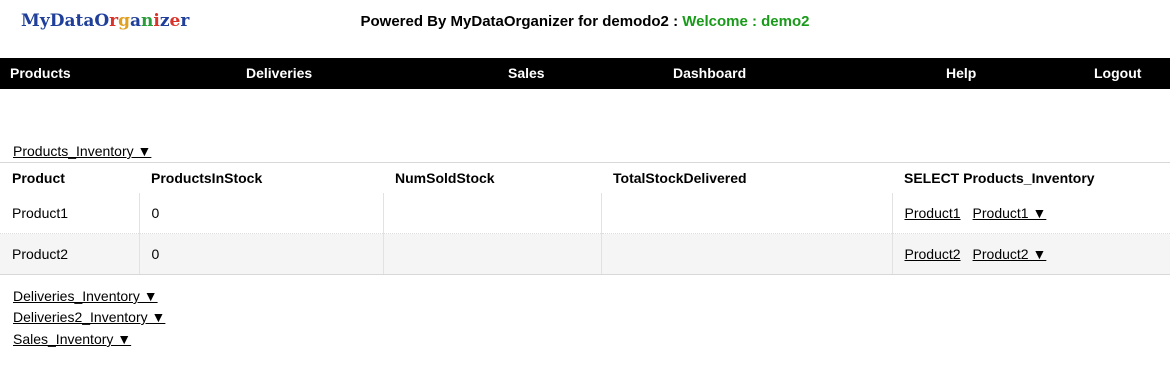  I want to click on sales-inventory-toggle: Sales_Inventory ▼, so click(72, 339).